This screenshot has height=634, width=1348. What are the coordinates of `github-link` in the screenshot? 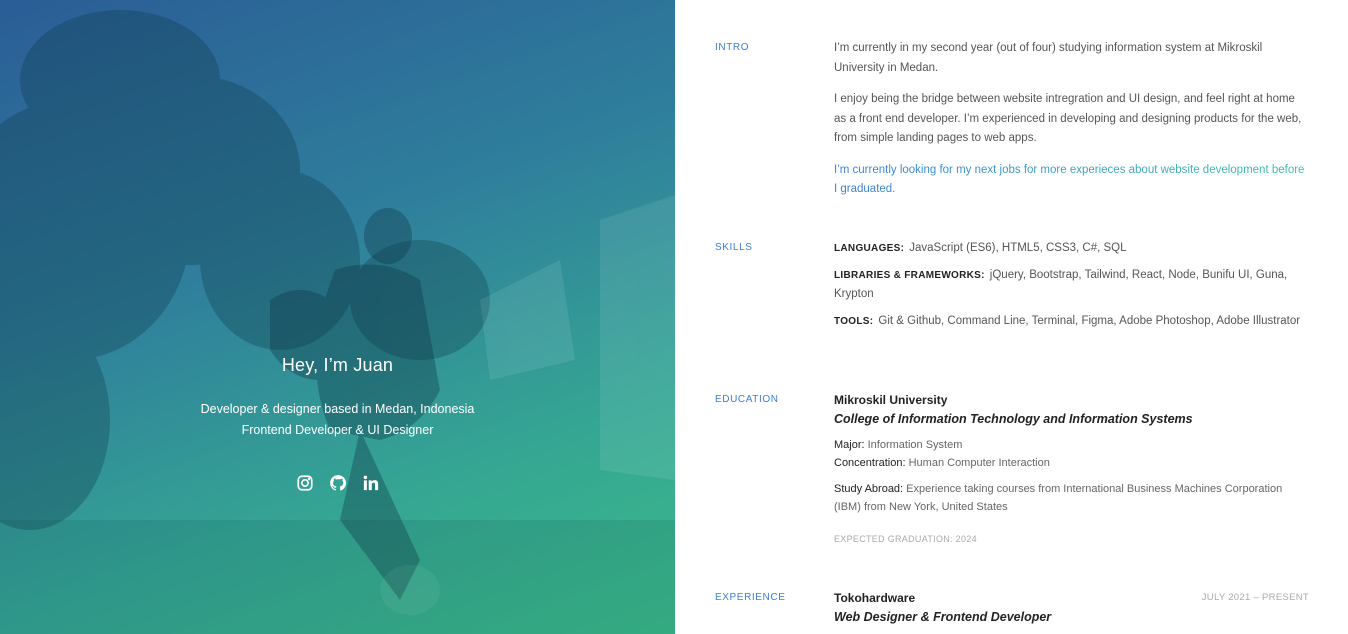 It's located at (338, 483).